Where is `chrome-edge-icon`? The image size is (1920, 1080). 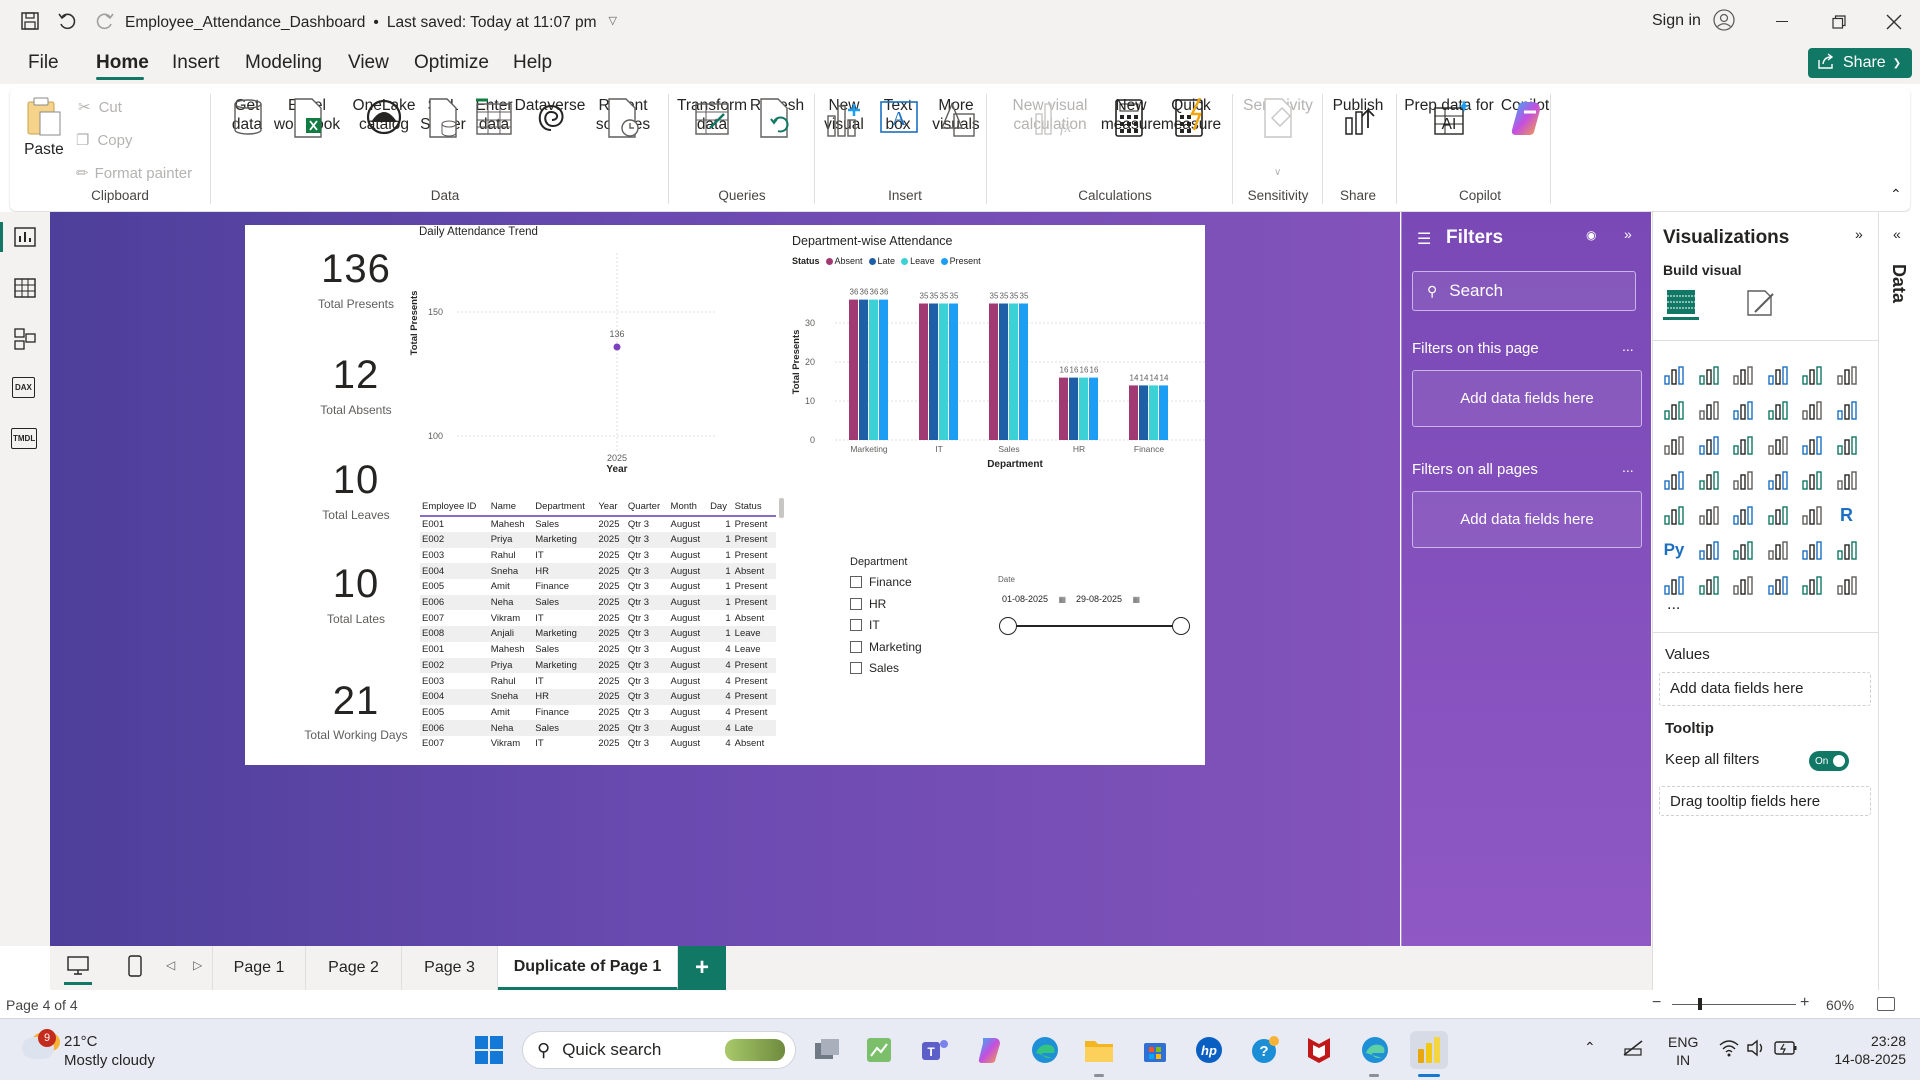 chrome-edge-icon is located at coordinates (1375, 1050).